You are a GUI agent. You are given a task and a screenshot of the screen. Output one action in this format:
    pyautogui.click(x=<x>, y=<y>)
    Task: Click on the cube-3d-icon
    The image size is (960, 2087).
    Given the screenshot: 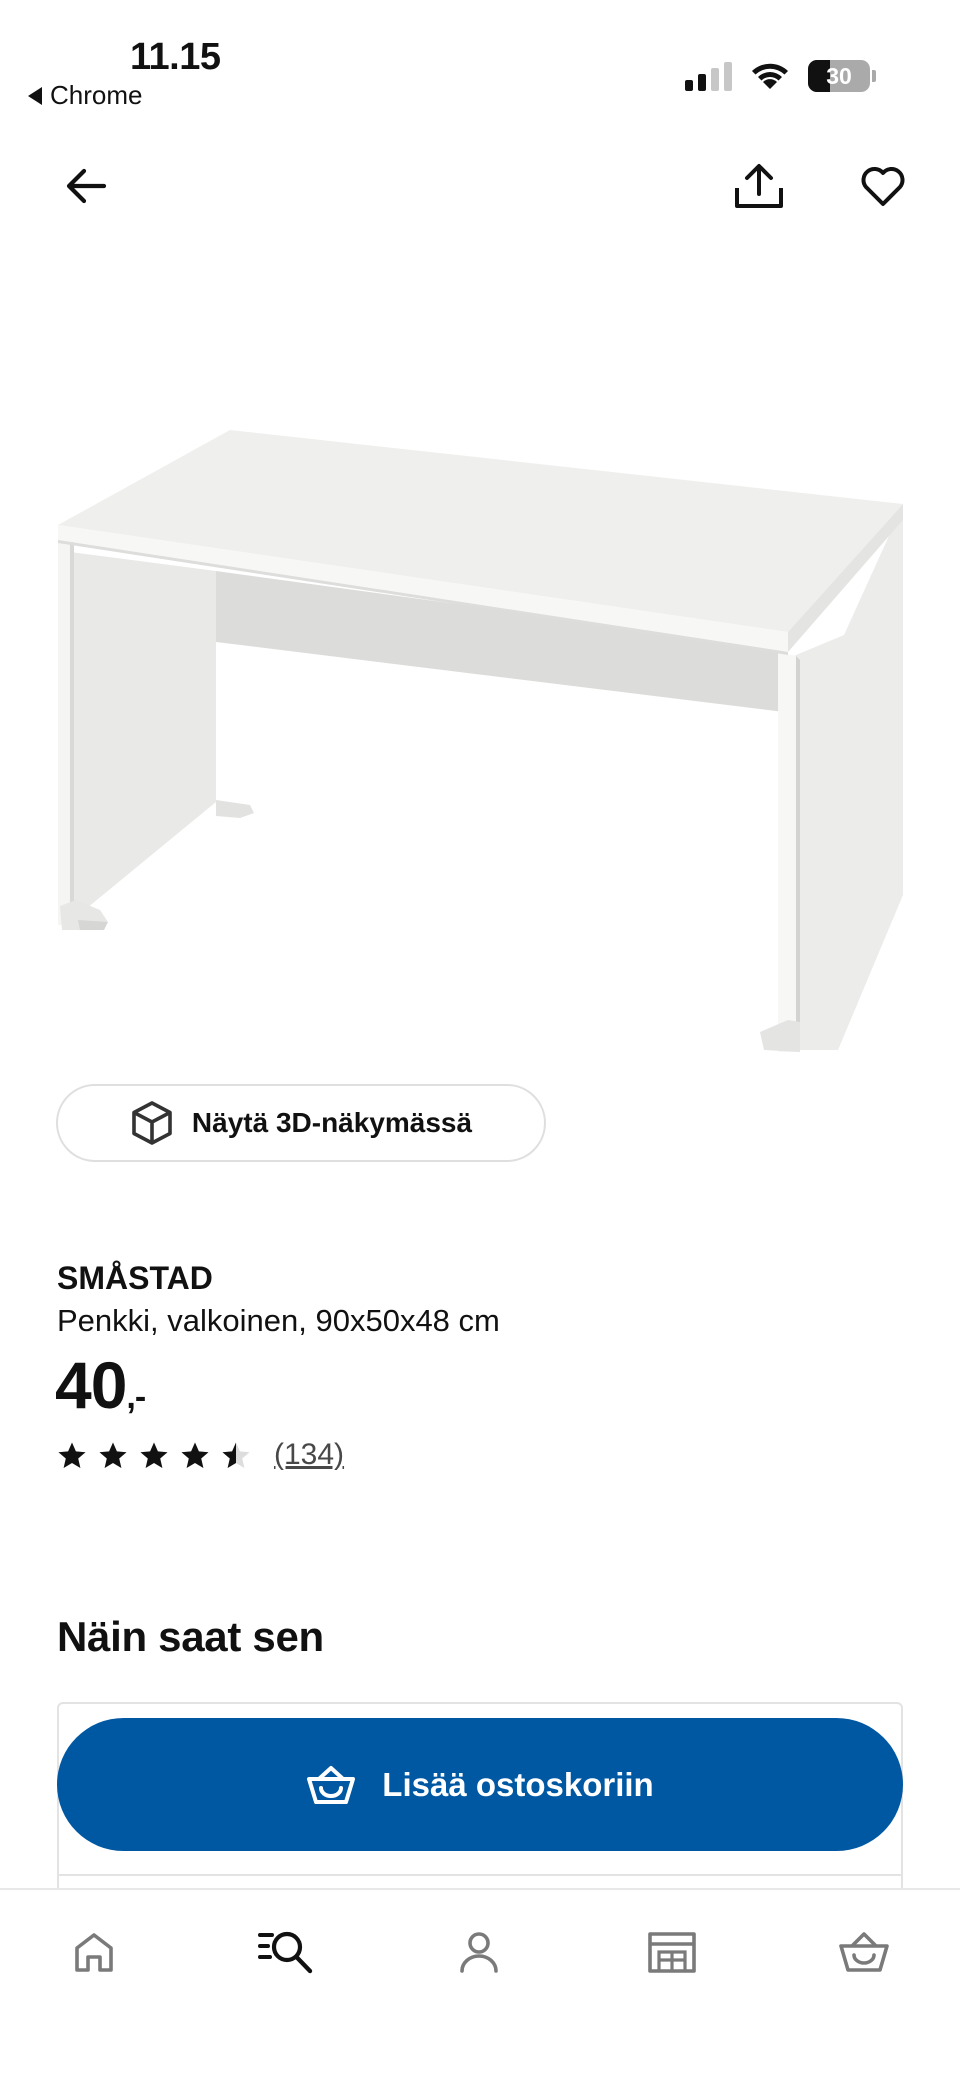 What is the action you would take?
    pyautogui.click(x=152, y=1123)
    